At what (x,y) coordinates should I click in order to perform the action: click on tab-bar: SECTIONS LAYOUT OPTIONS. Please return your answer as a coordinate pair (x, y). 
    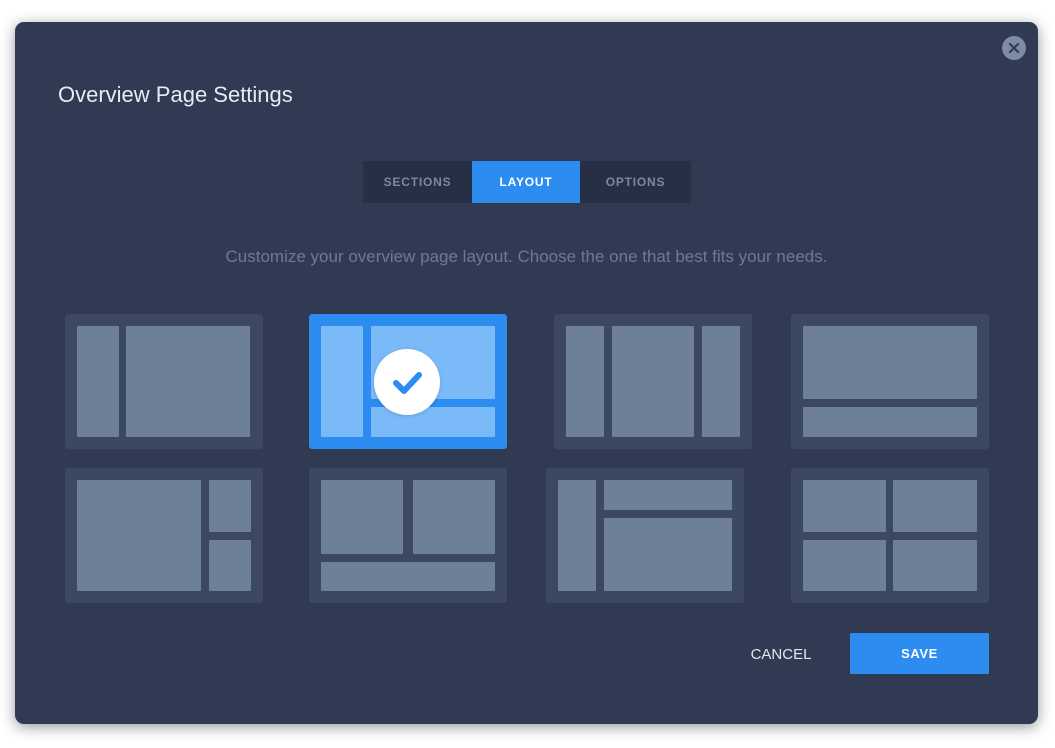
    Looking at the image, I should click on (527, 182).